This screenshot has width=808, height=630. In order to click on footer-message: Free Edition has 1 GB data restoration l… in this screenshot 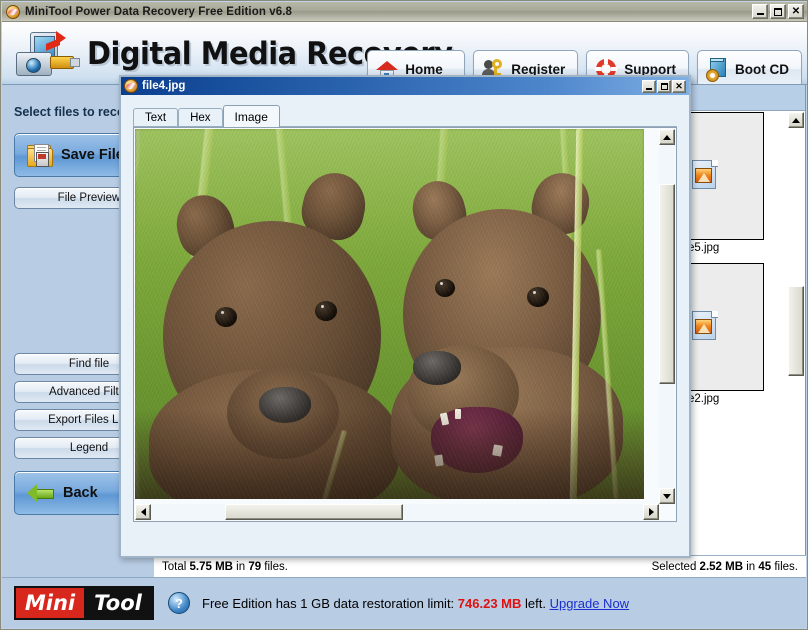, I will do `click(415, 603)`.